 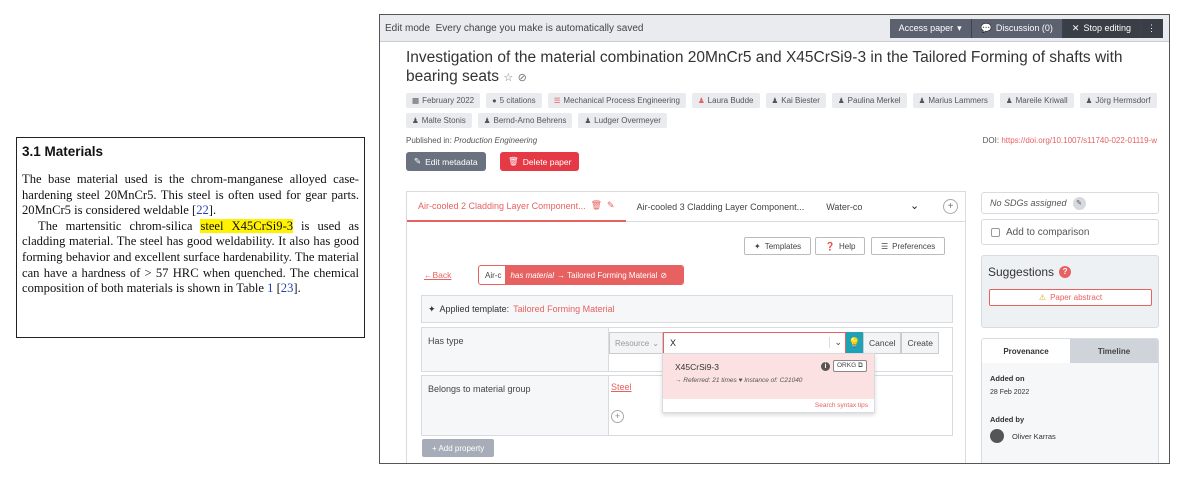 I want to click on research-field-chip: ☰ Mechanical Process Engineering, so click(x=616, y=100).